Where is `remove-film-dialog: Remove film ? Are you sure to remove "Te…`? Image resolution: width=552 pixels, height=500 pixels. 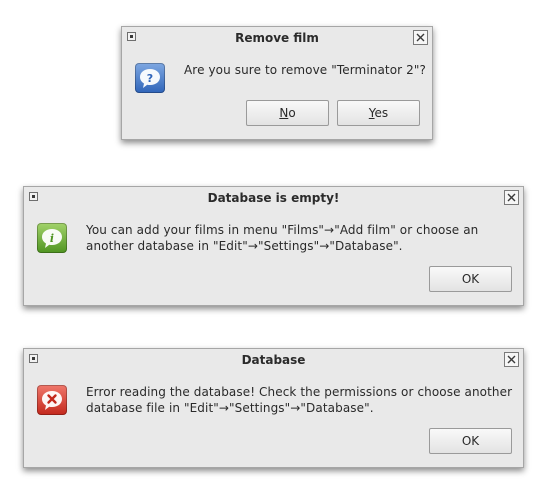 remove-film-dialog: Remove film ? Are you sure to remove "Te… is located at coordinates (277, 83).